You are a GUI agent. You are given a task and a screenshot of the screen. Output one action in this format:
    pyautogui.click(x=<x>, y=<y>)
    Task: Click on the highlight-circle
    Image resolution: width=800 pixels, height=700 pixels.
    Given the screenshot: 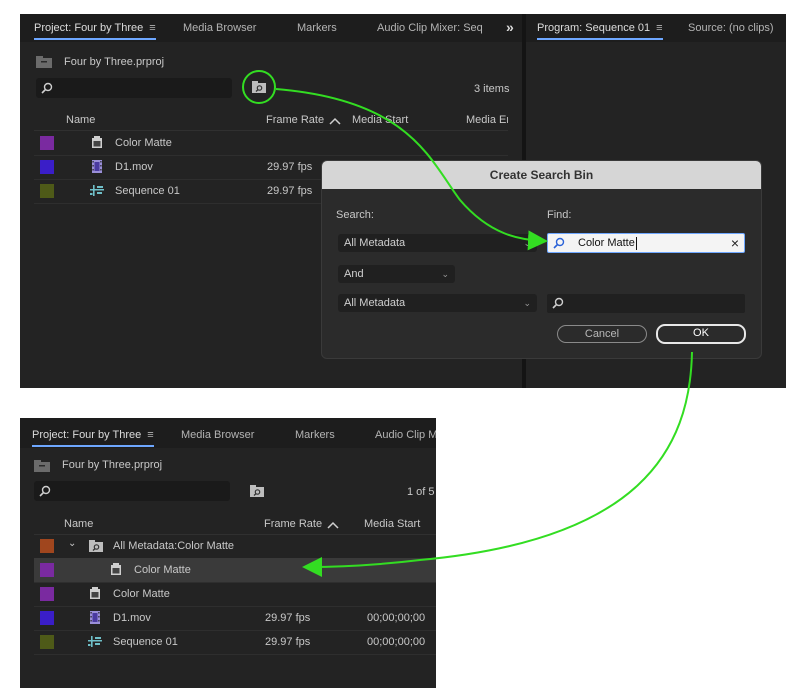 What is the action you would take?
    pyautogui.click(x=259, y=87)
    